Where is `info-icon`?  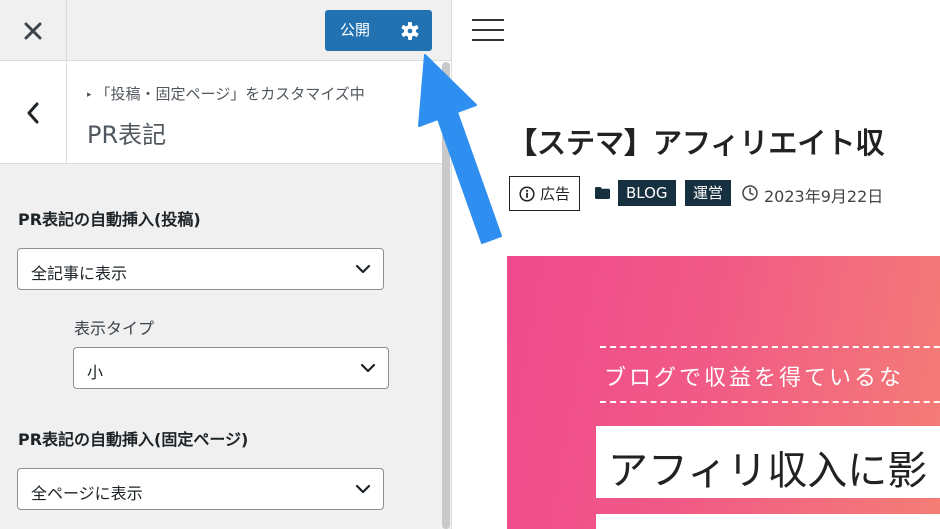 info-icon is located at coordinates (527, 193).